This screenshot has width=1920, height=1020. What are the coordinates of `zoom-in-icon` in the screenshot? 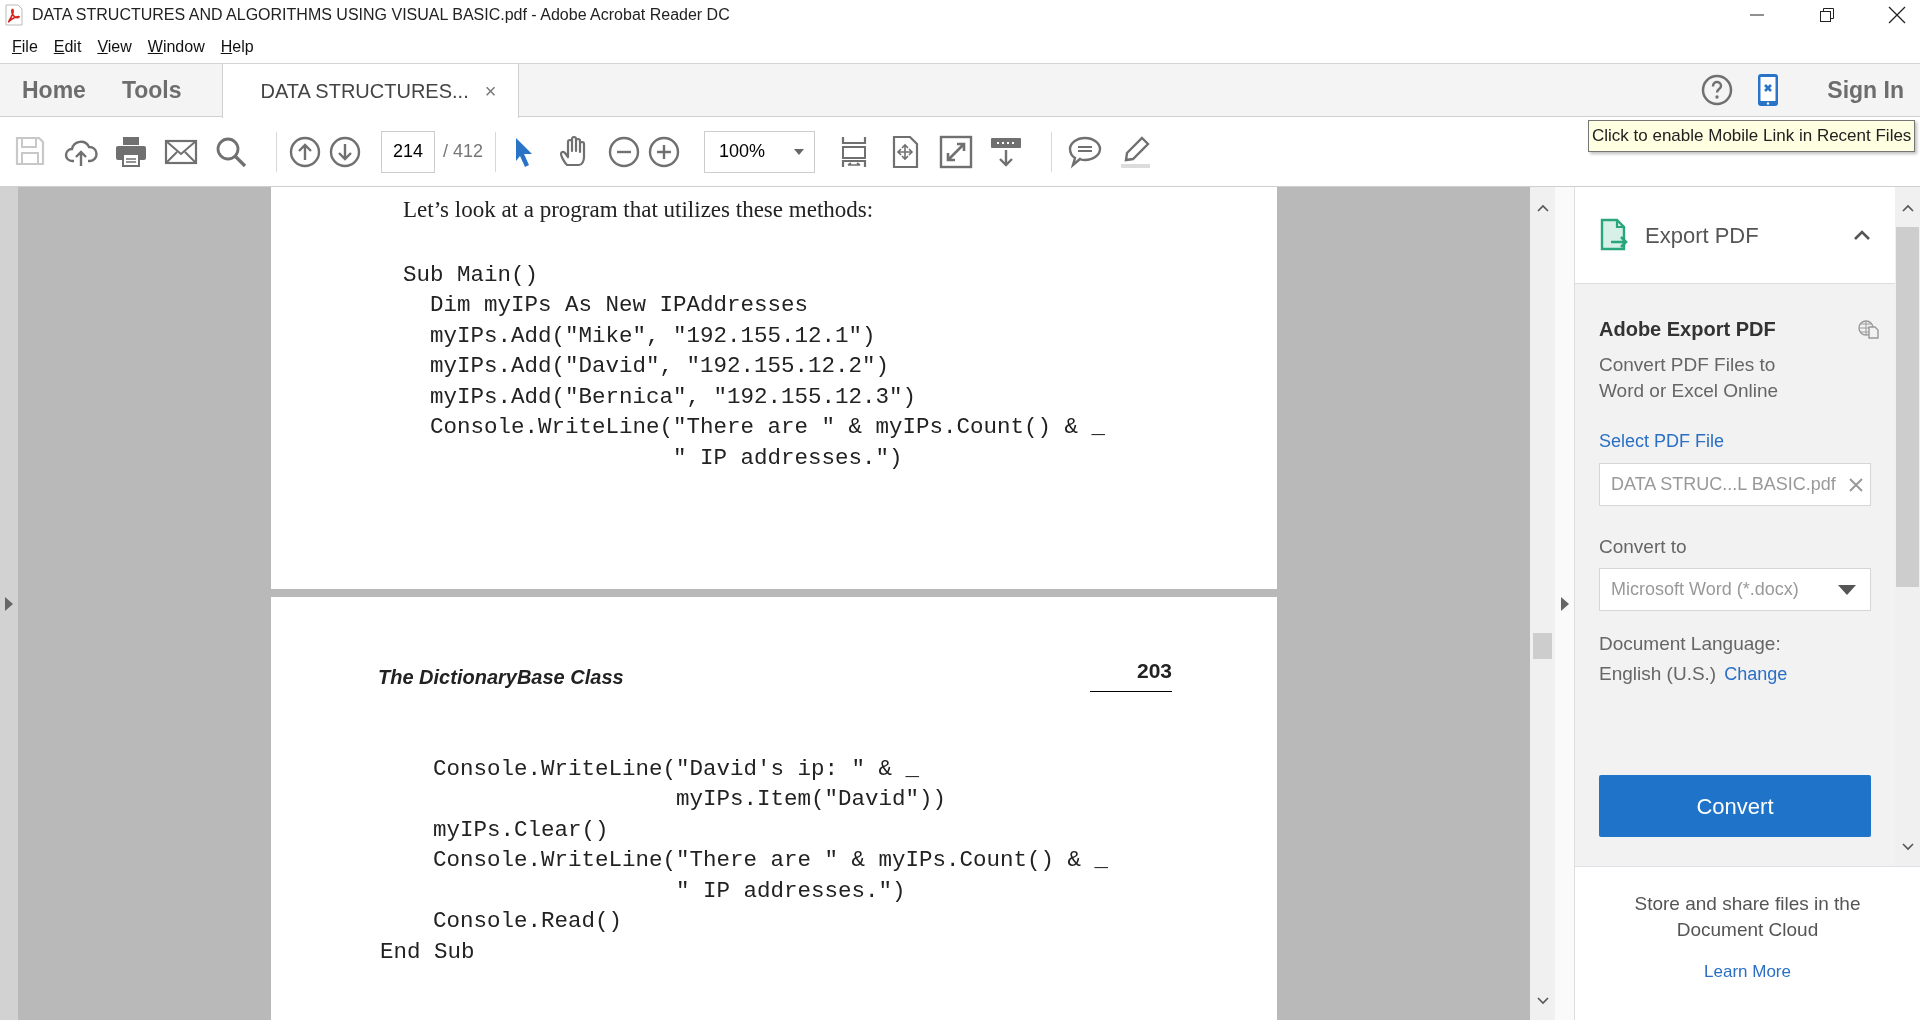 It's located at (664, 151).